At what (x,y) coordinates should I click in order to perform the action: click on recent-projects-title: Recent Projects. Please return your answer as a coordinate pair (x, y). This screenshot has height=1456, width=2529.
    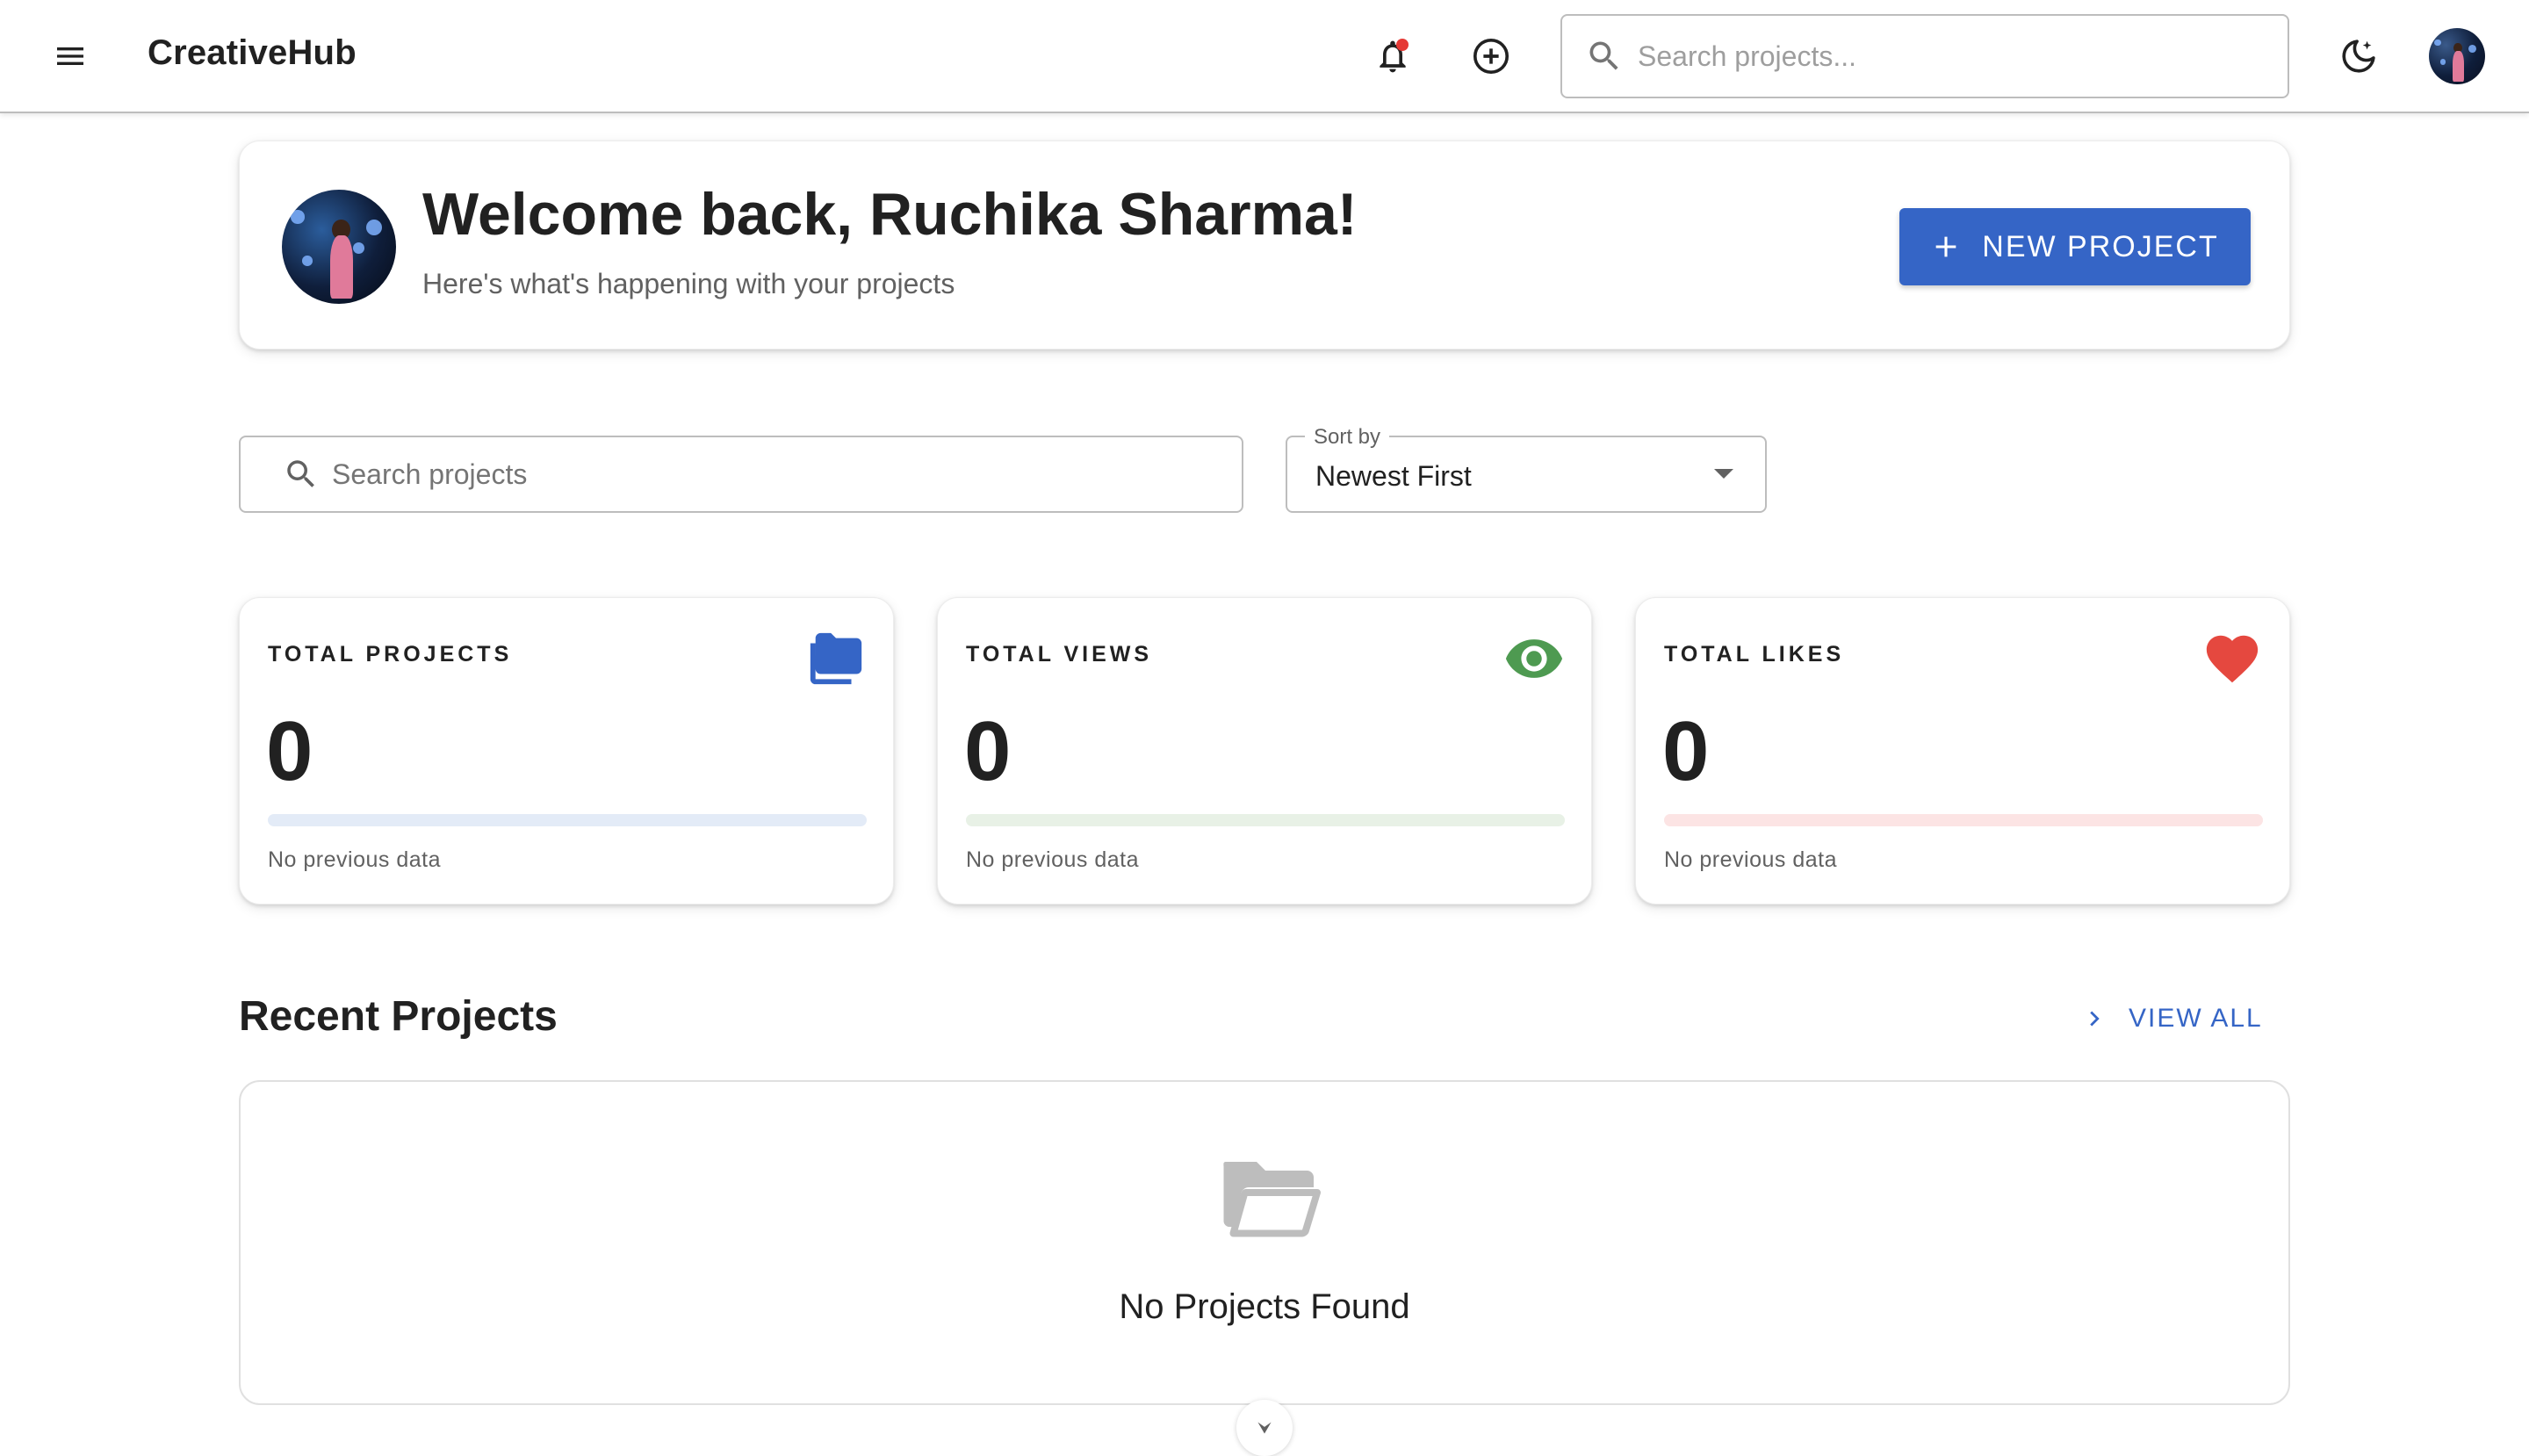
    Looking at the image, I should click on (399, 1016).